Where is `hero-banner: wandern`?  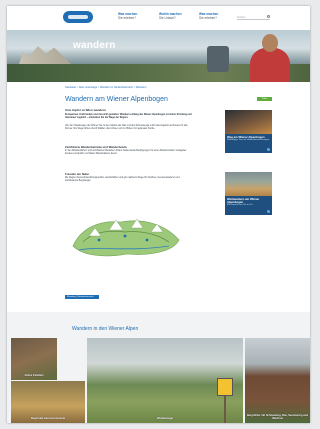 hero-banner: wandern is located at coordinates (158, 56).